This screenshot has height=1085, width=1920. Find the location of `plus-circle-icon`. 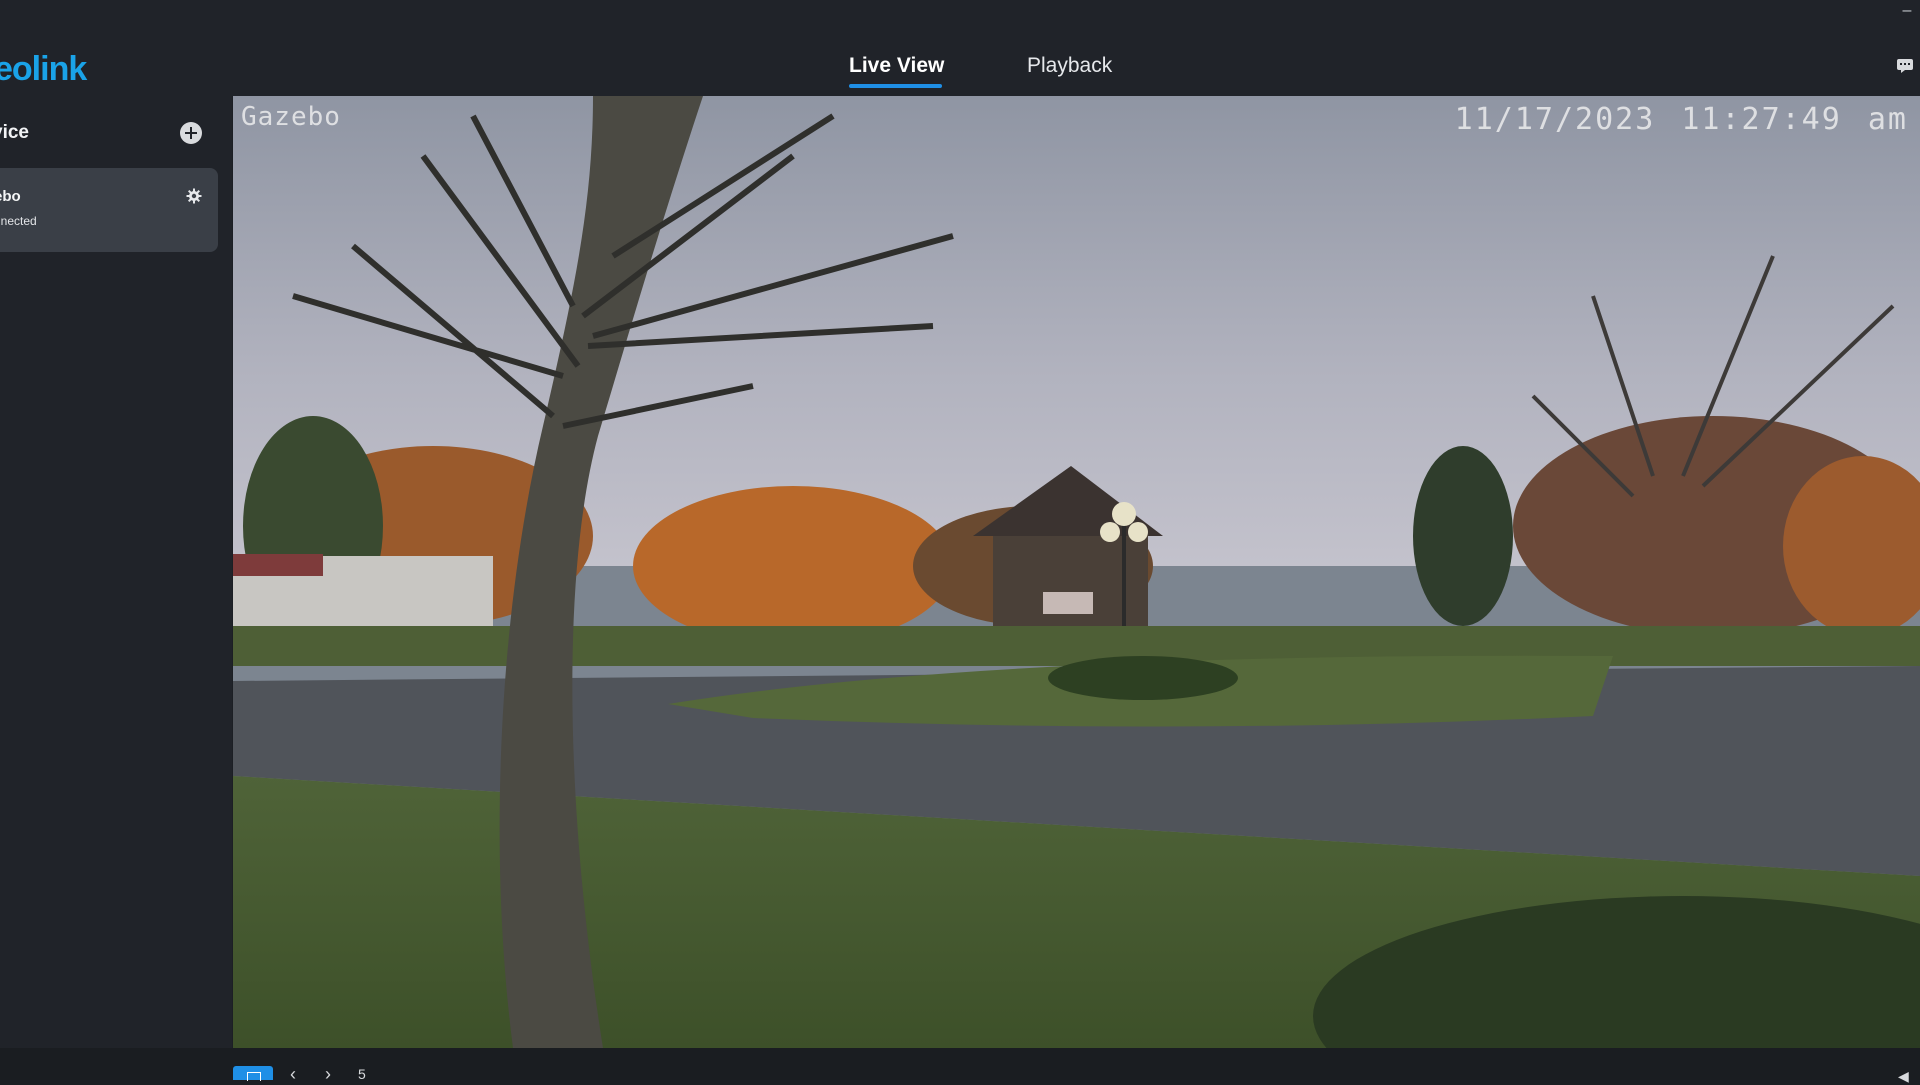

plus-circle-icon is located at coordinates (191, 133).